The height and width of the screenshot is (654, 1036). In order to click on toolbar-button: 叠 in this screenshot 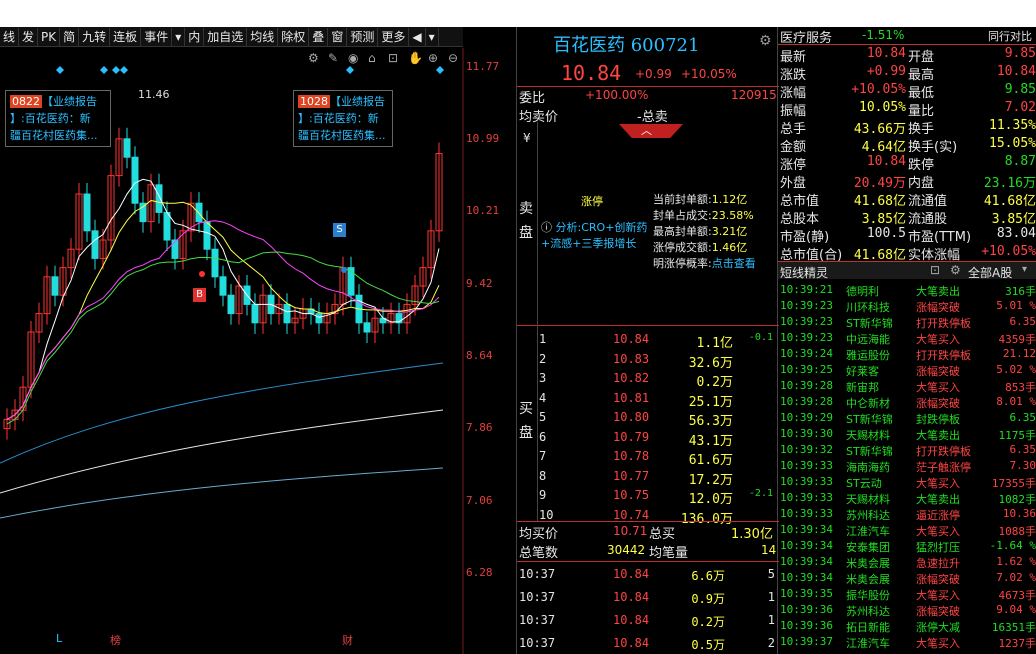, I will do `click(319, 36)`.